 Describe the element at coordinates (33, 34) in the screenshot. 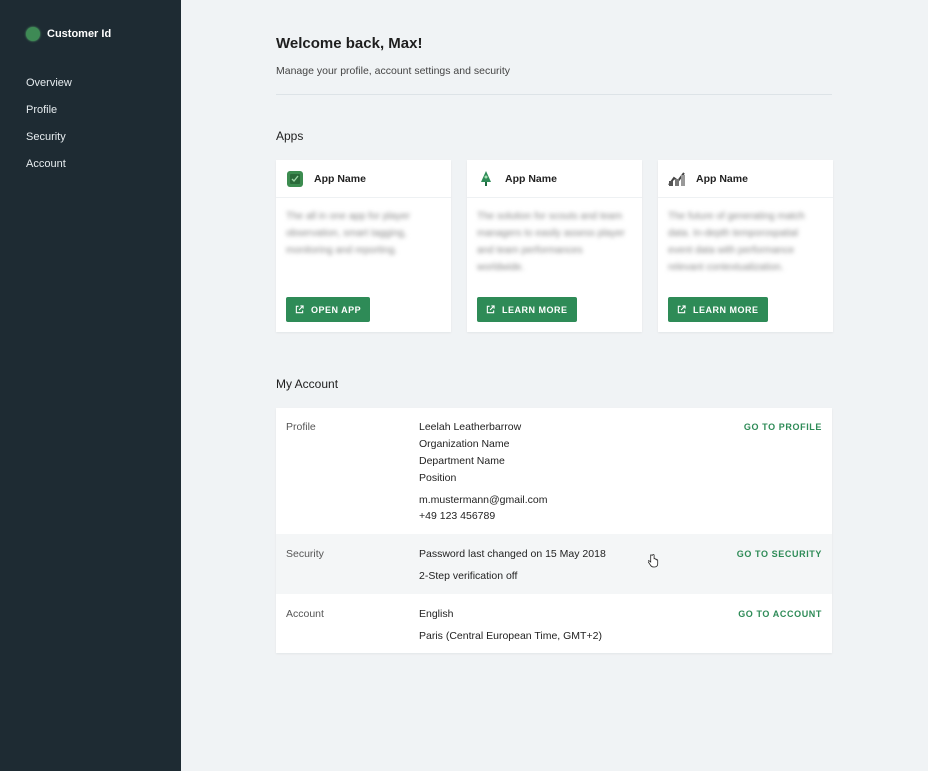

I see `brand-logo-icon` at that location.